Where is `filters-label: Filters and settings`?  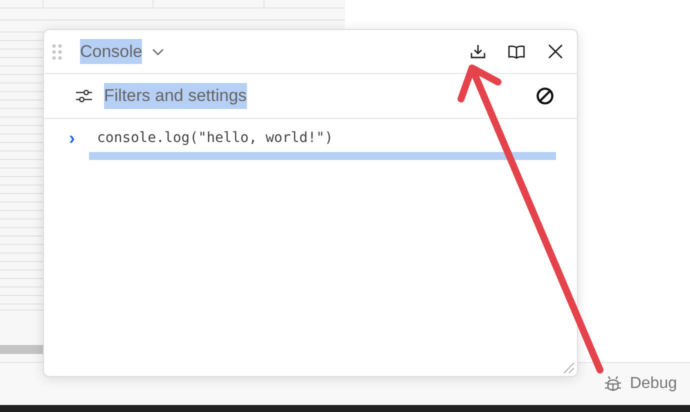 filters-label: Filters and settings is located at coordinates (175, 96).